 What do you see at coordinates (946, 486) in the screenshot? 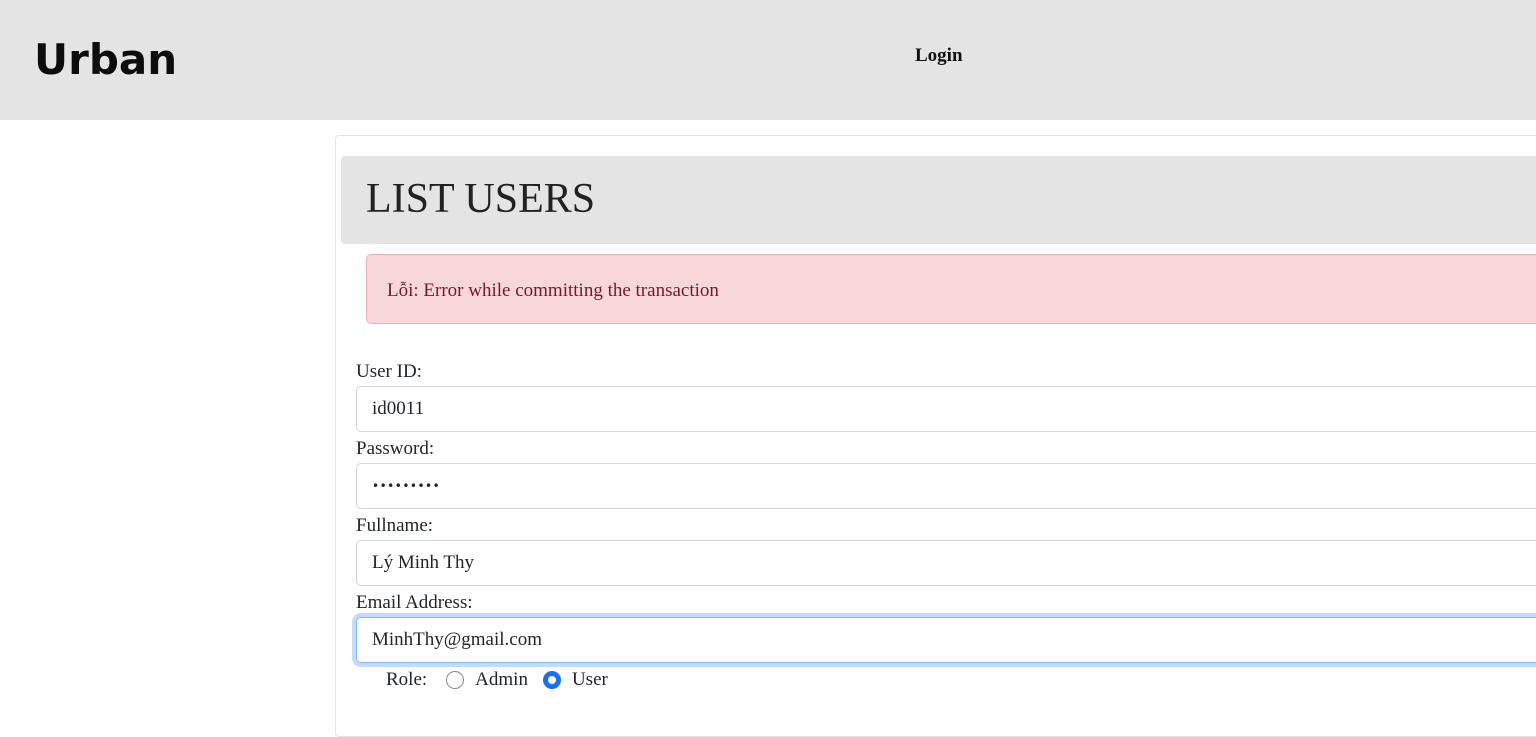
I see `password-input: •••••••••` at bounding box center [946, 486].